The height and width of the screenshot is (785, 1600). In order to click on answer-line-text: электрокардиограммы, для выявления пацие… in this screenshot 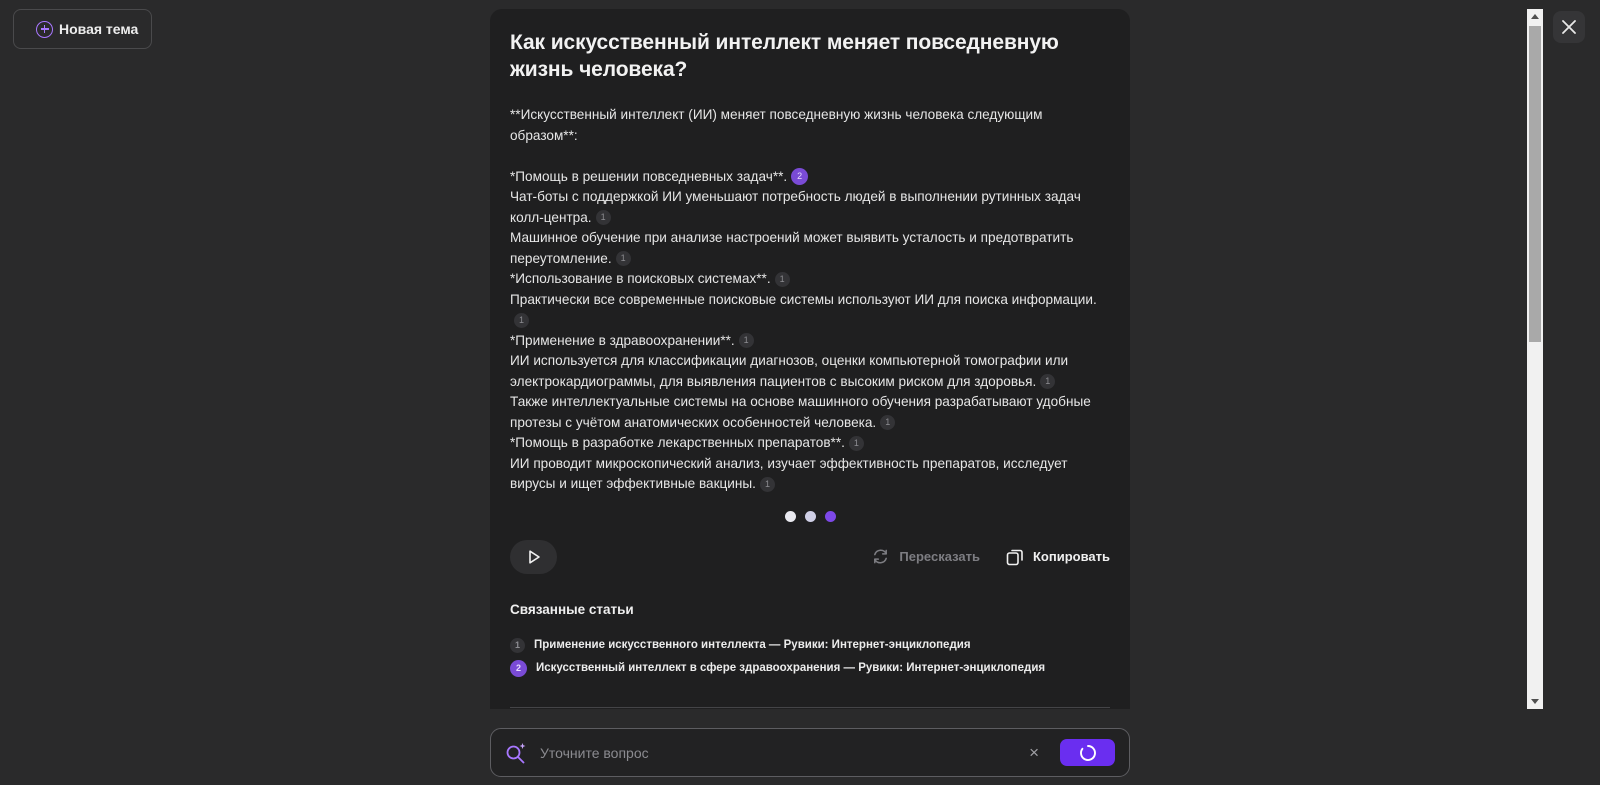, I will do `click(773, 381)`.